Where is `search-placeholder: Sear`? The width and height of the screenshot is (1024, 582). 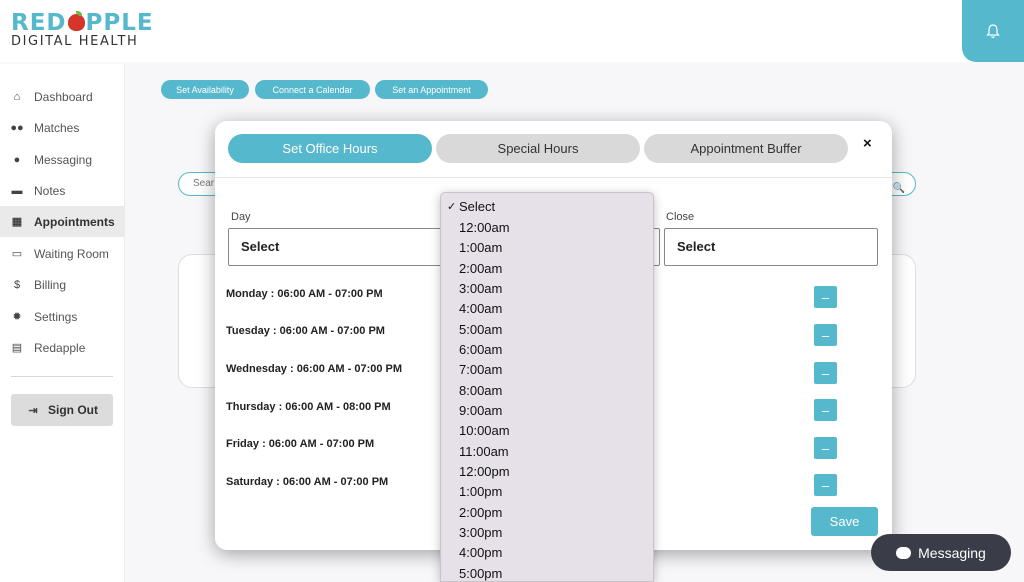
search-placeholder: Sear is located at coordinates (204, 183).